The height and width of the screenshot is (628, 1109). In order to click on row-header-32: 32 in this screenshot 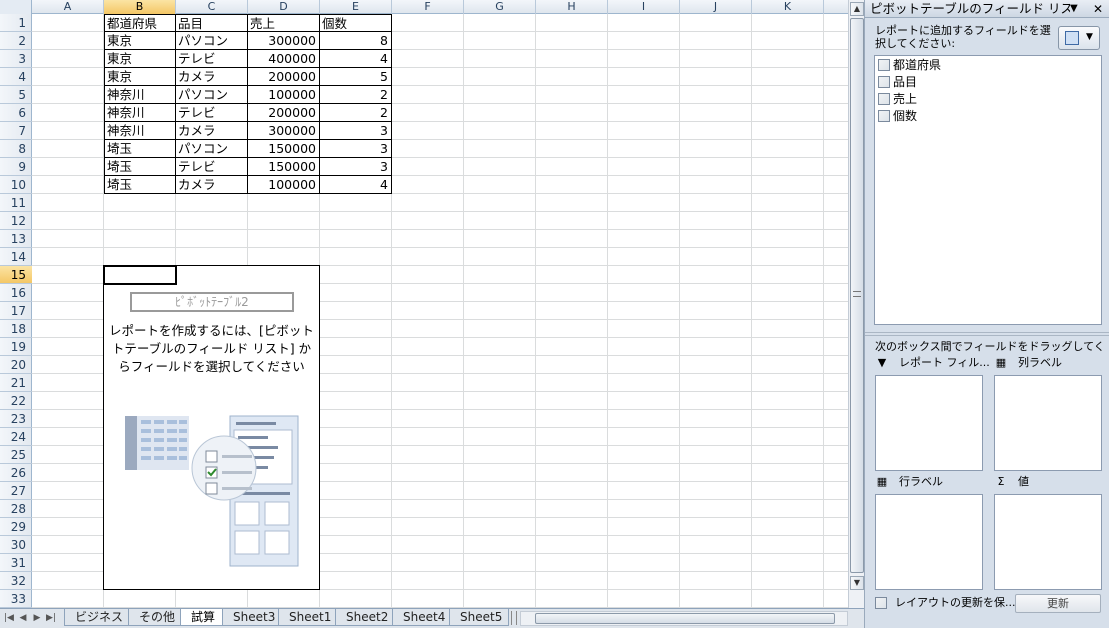, I will do `click(16, 581)`.